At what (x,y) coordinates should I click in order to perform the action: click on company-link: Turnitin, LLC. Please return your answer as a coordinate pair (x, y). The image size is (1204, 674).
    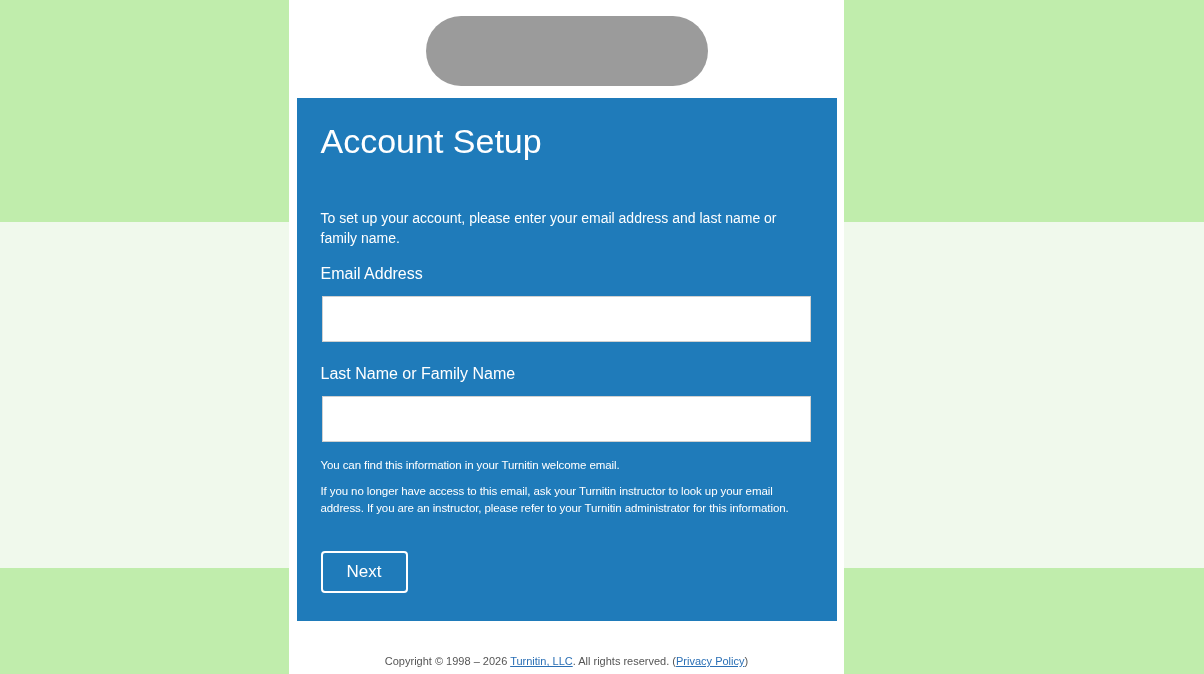
    Looking at the image, I should click on (541, 661).